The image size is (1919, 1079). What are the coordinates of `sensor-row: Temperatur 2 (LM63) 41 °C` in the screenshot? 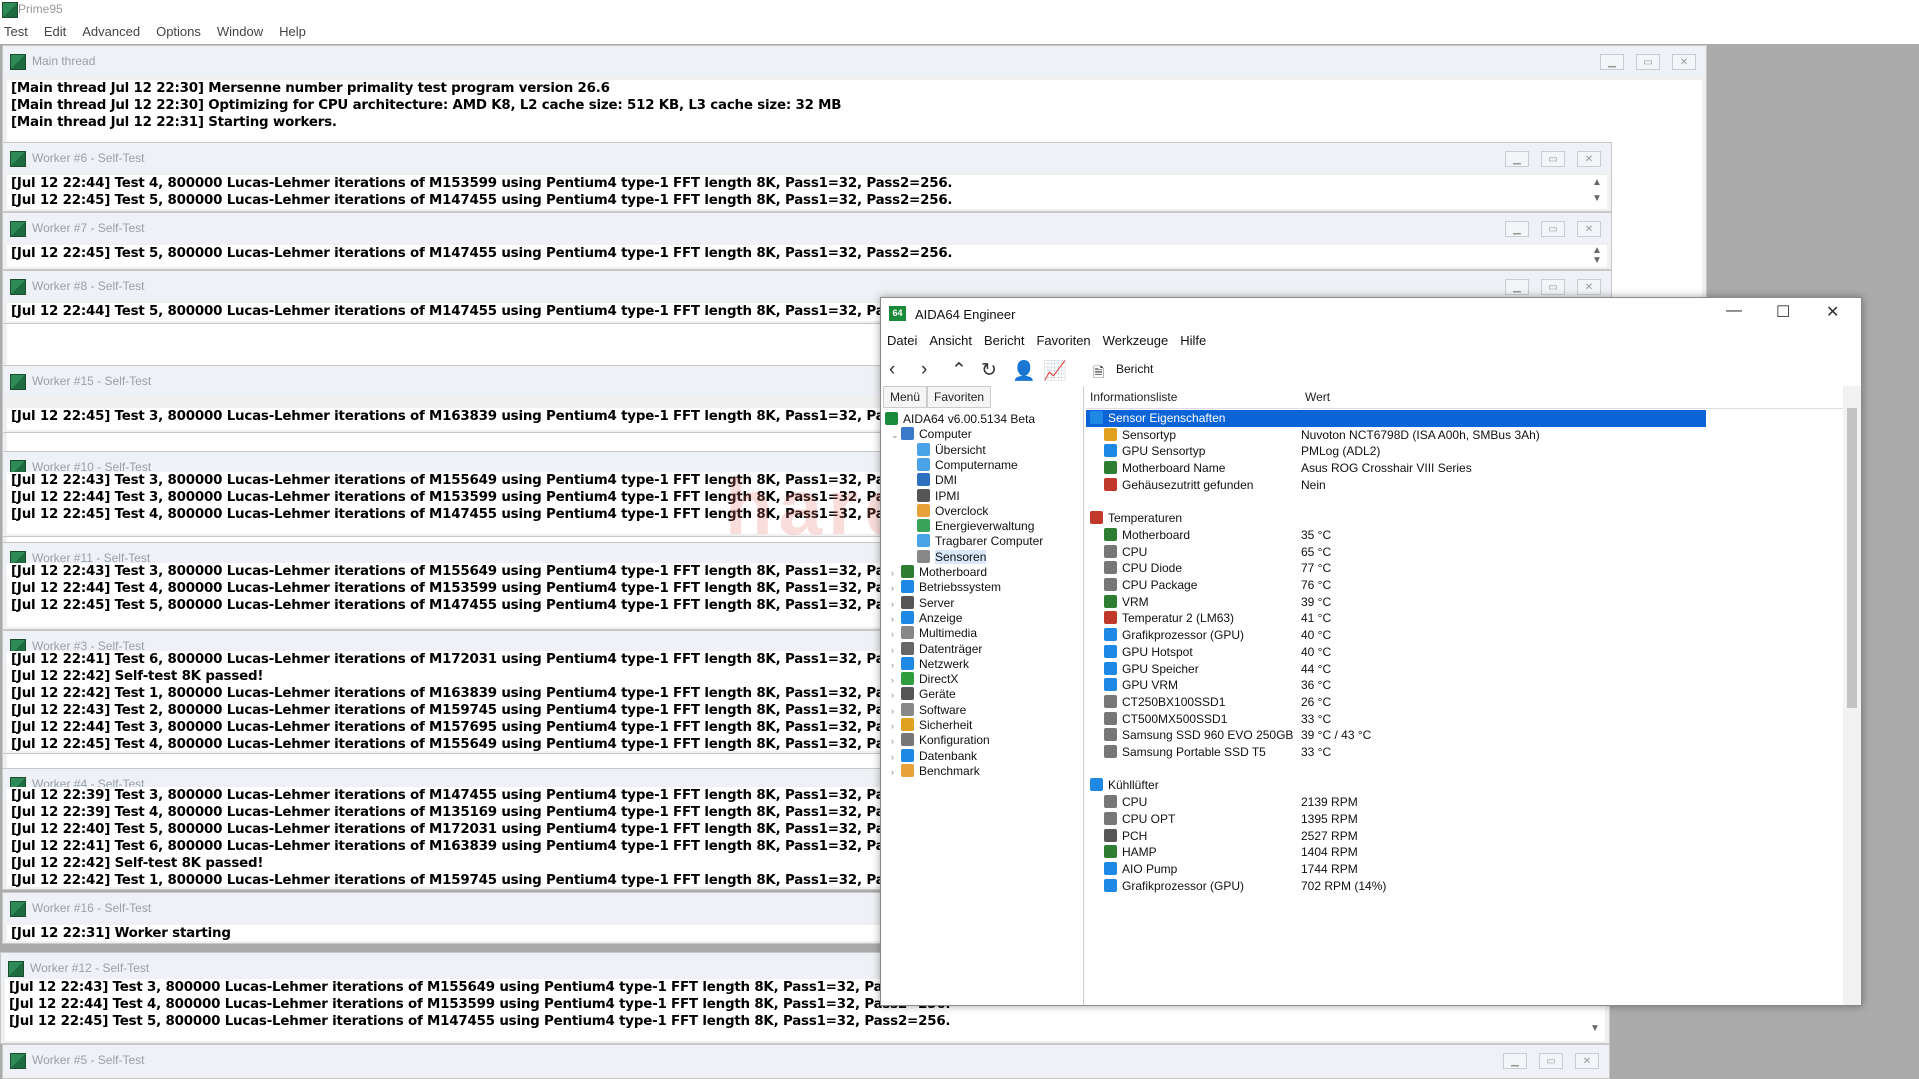 It's located at (1471, 618).